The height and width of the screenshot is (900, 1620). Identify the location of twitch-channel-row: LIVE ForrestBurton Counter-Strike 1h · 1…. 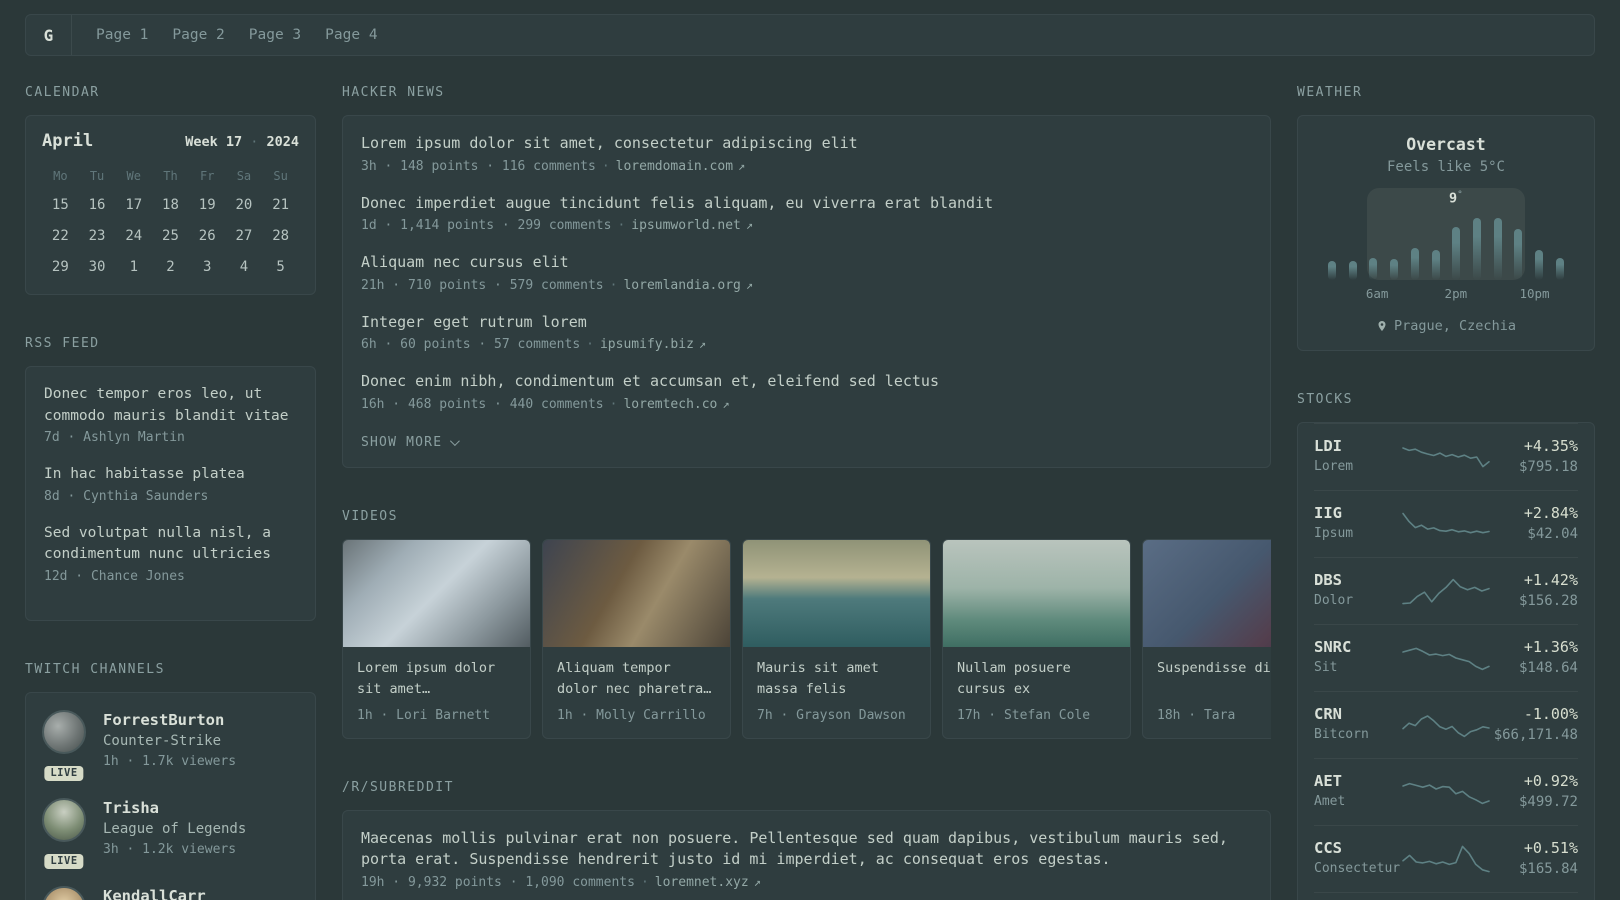
(170, 745).